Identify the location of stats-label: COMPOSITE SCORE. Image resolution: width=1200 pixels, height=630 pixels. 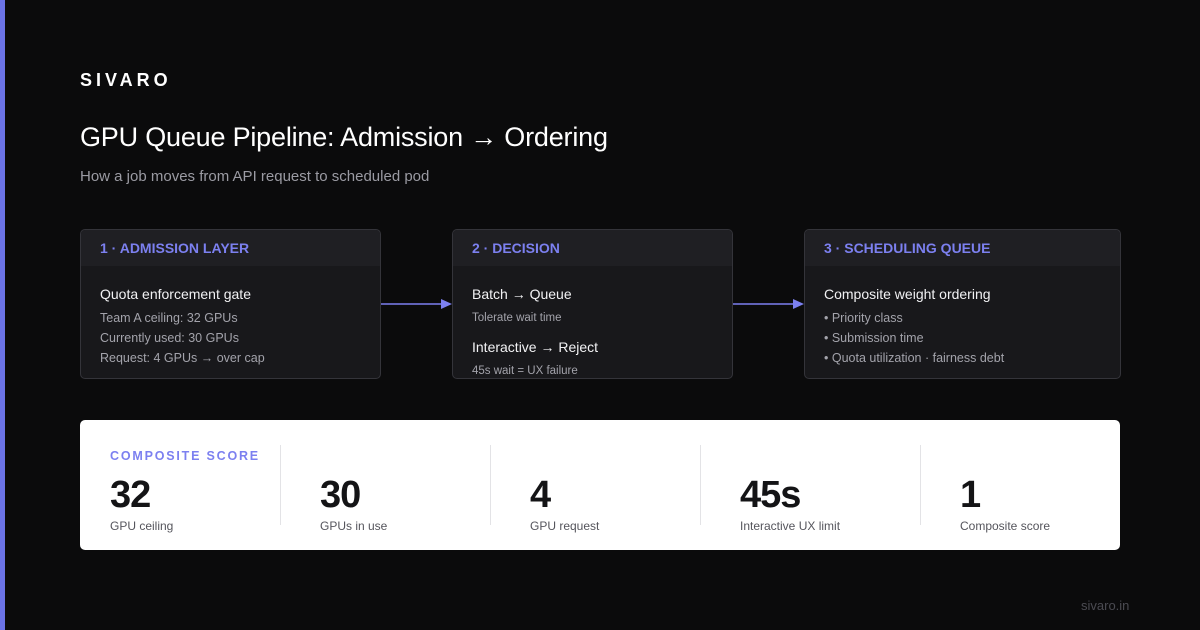
(185, 456).